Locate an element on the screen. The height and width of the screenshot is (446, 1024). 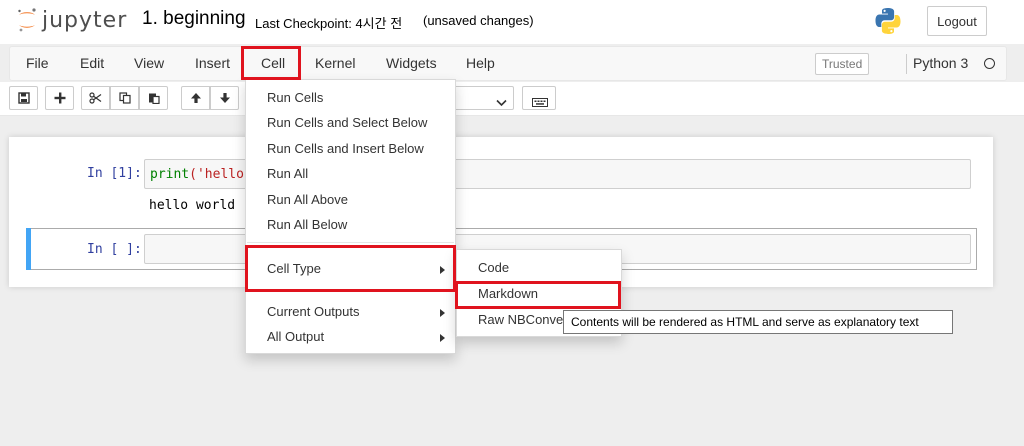
menu-cell-type-label: Cell Type is located at coordinates (294, 268).